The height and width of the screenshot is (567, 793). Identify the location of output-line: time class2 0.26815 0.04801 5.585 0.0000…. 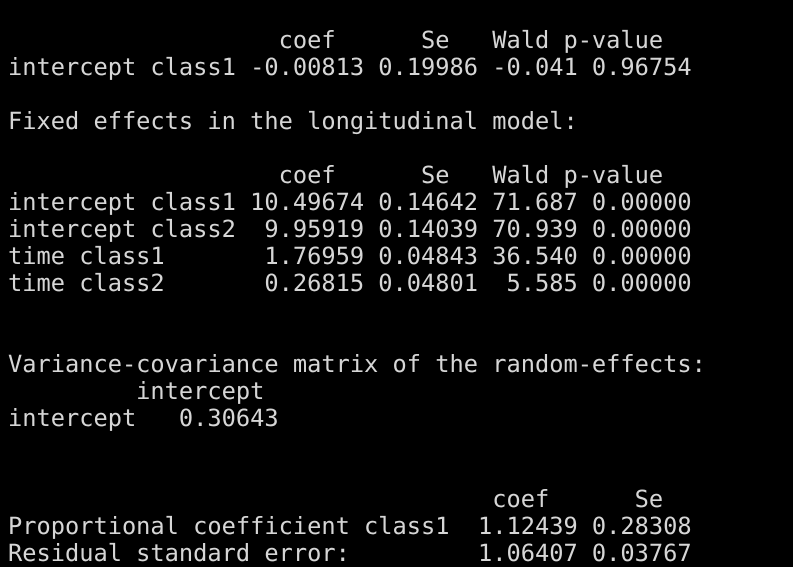
(350, 283).